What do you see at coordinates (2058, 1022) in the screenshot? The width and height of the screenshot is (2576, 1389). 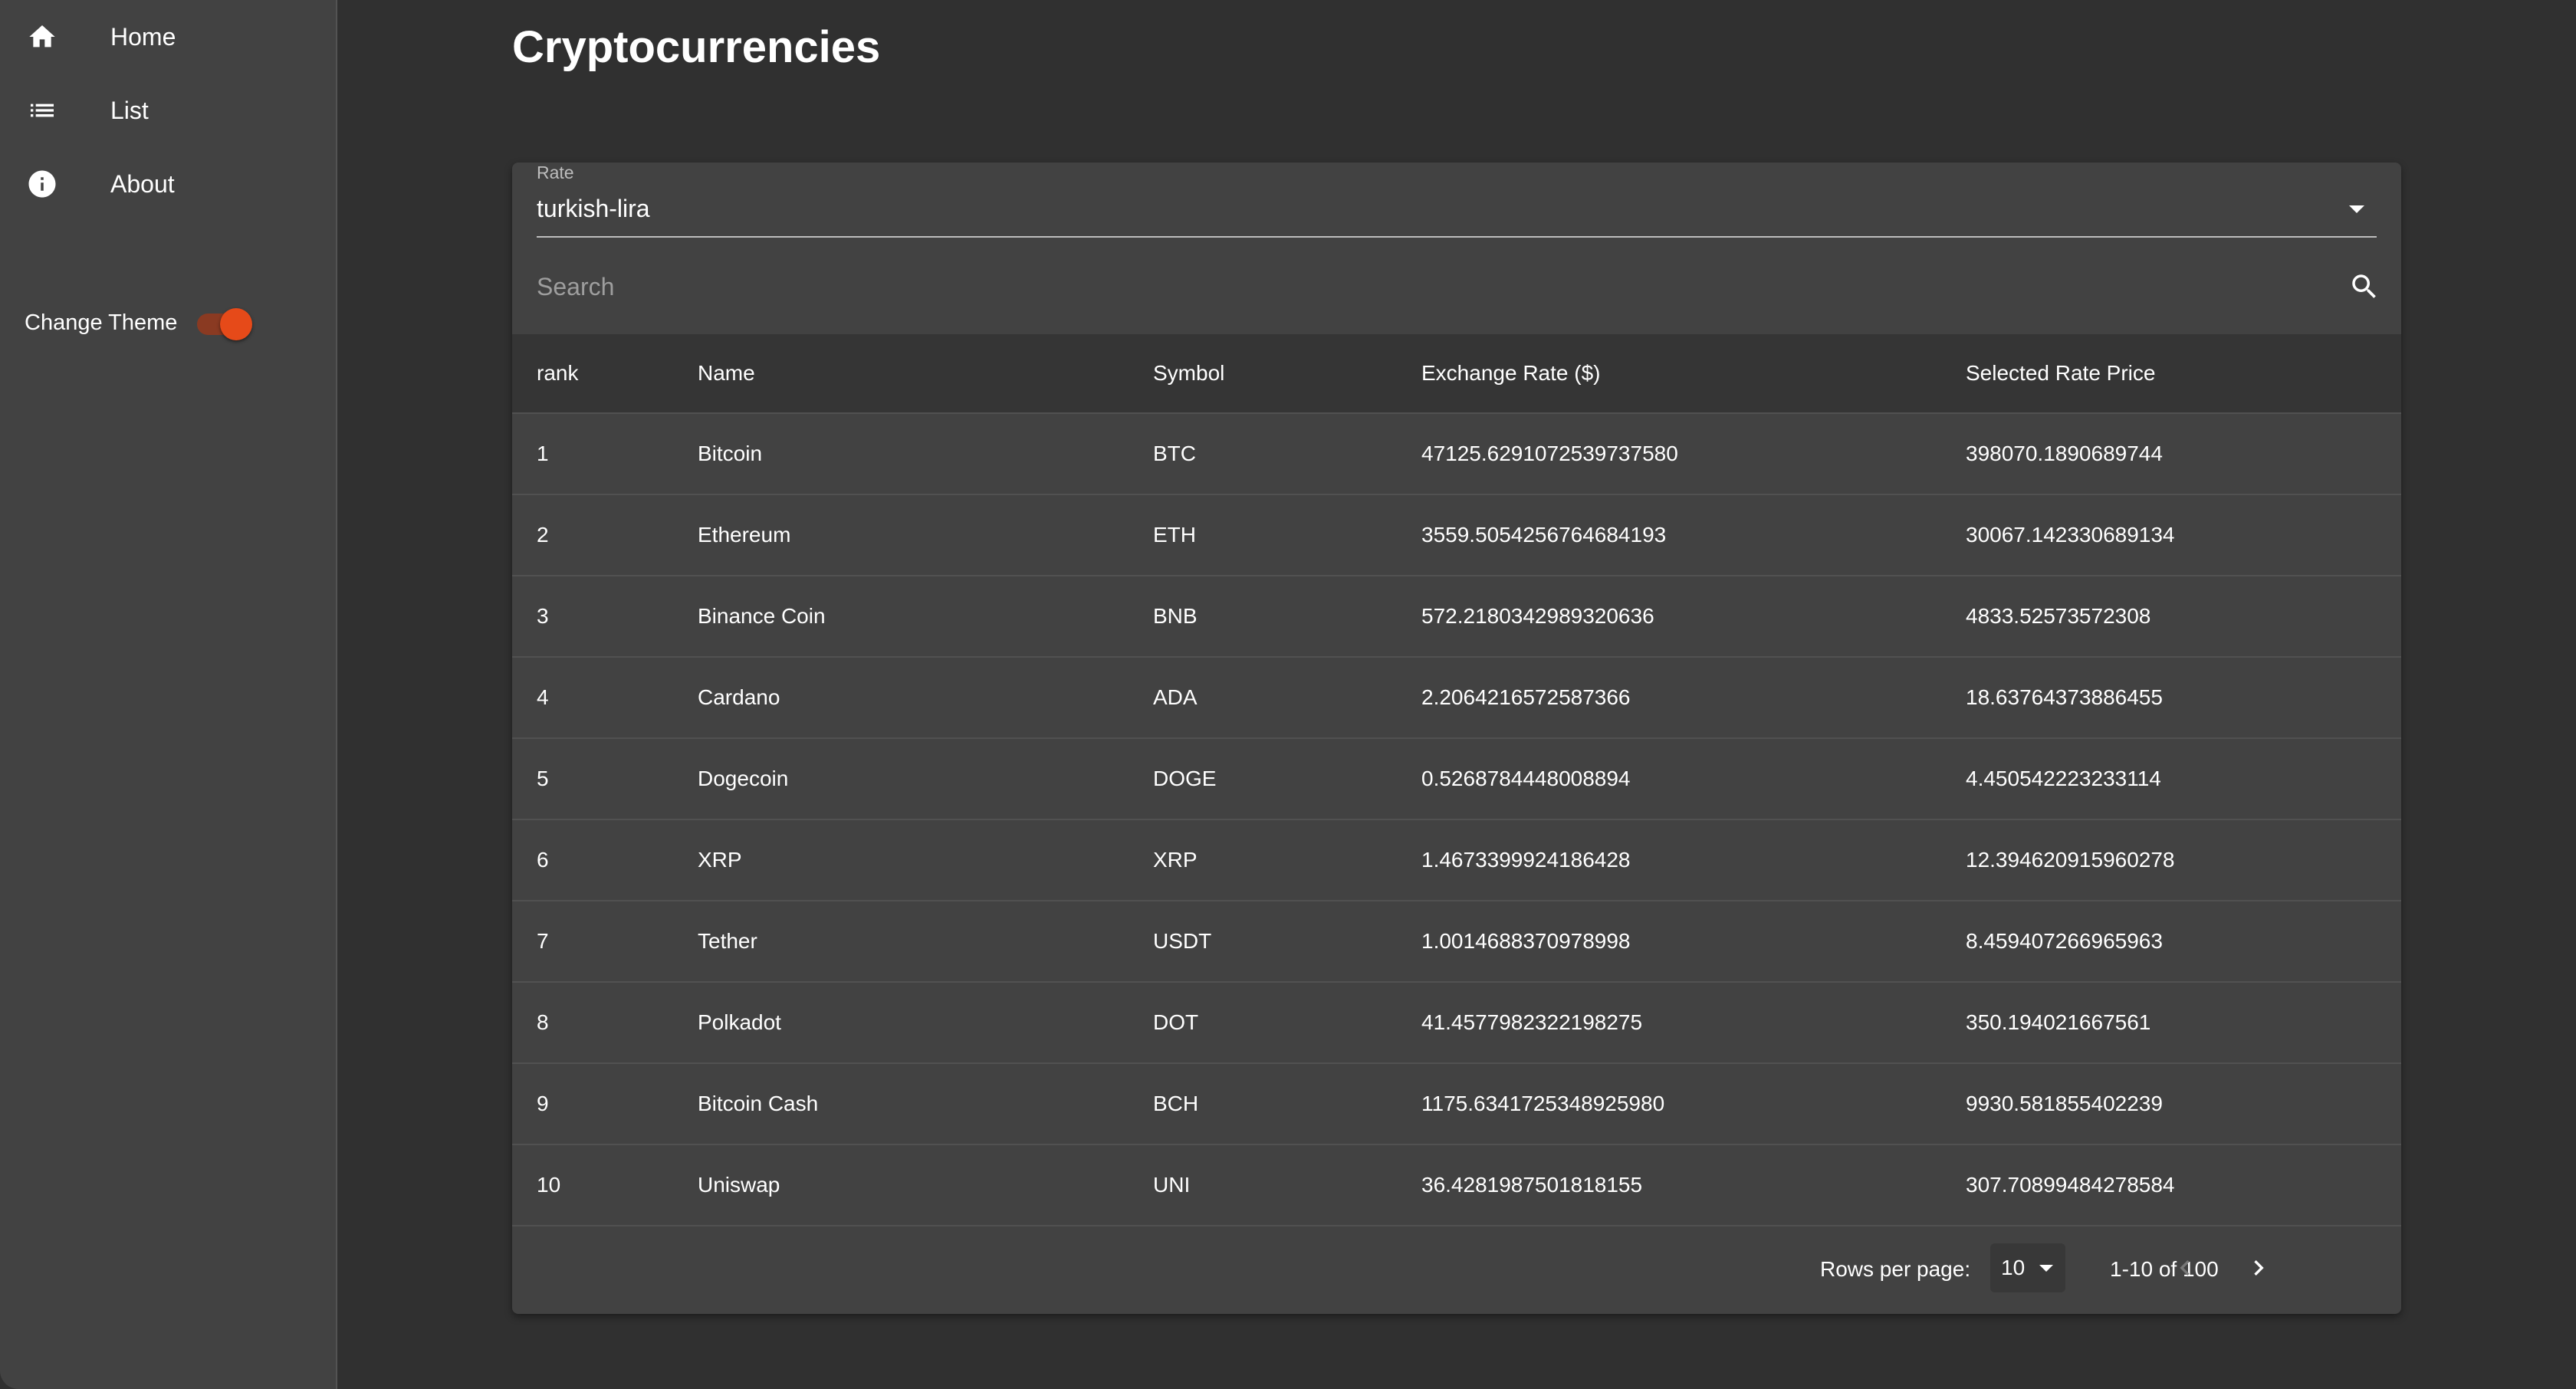 I see `cell-selected-rate-price: 350.194021667561` at bounding box center [2058, 1022].